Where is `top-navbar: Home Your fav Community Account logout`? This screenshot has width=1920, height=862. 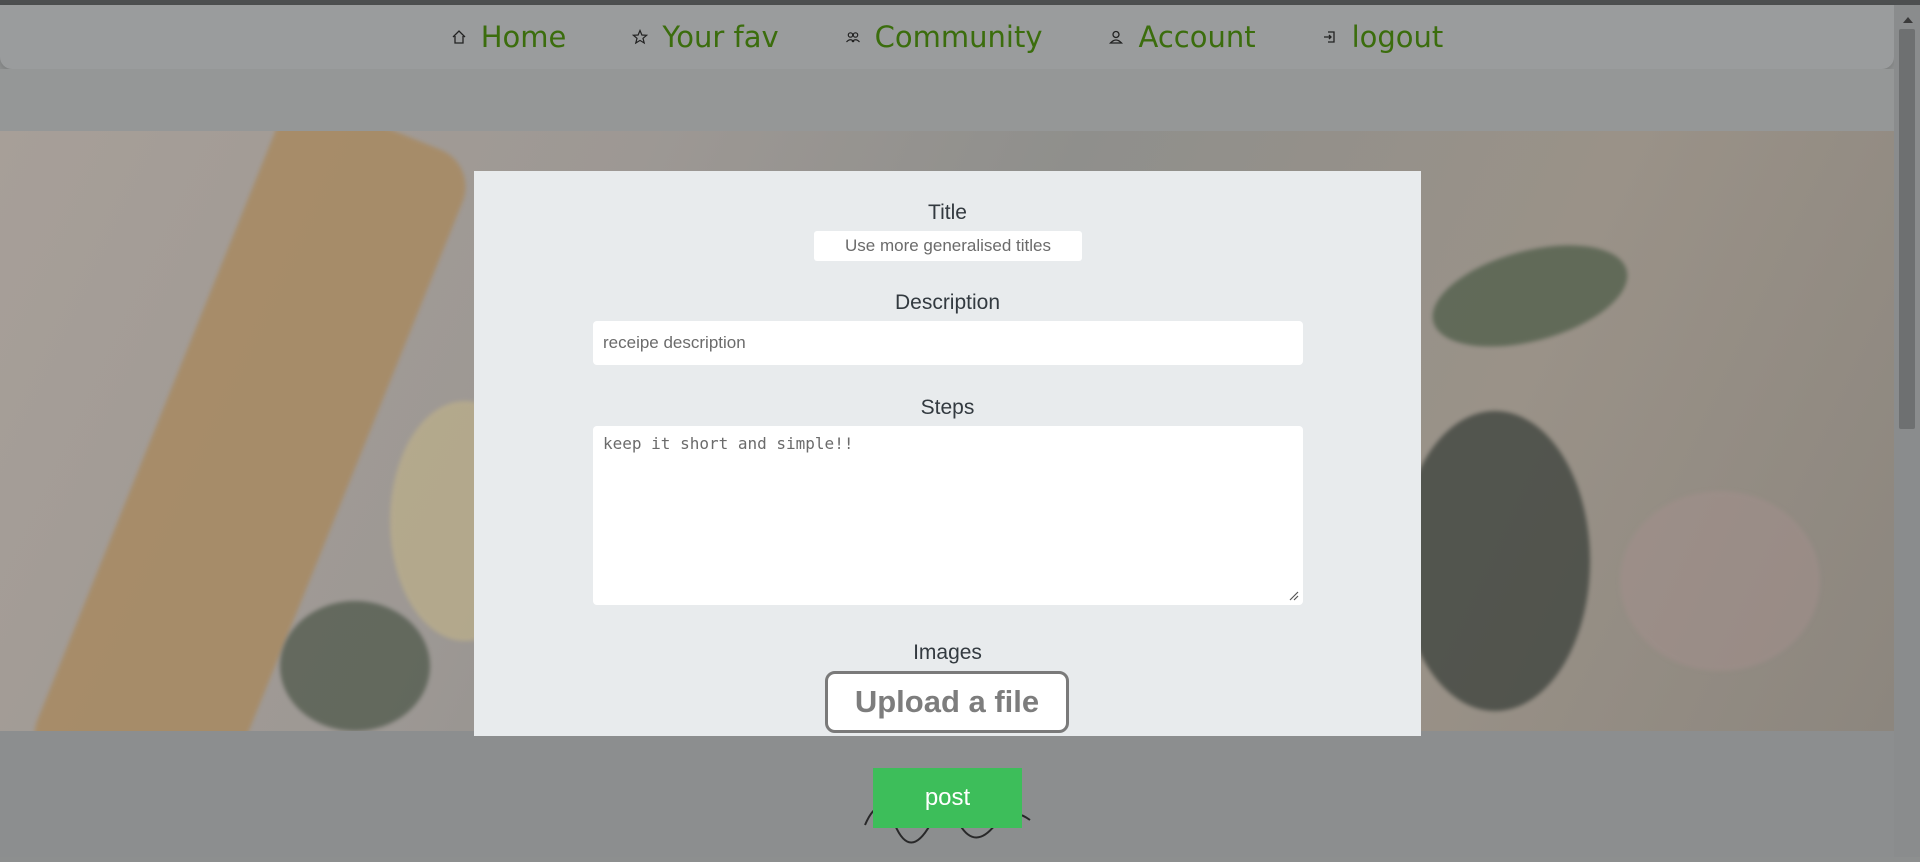
top-navbar: Home Your fav Community Account logout is located at coordinates (947, 37).